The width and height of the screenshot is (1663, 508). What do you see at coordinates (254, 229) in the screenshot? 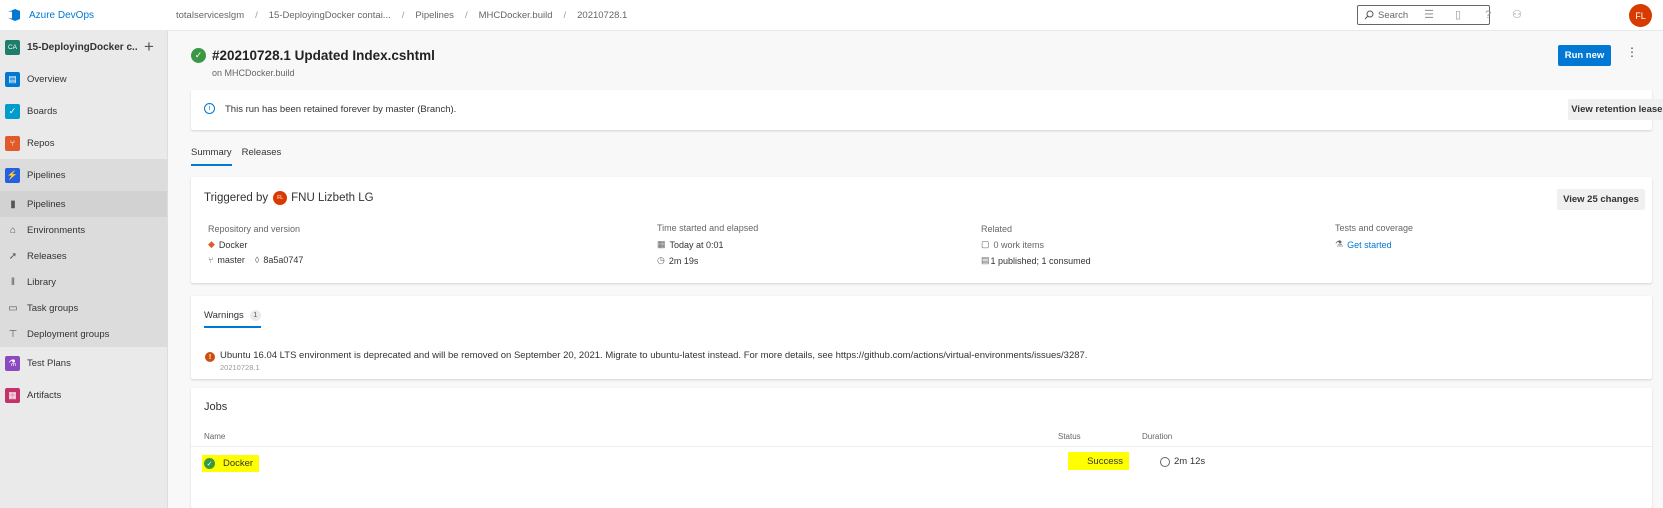
I see `repository-heading: Repository and version` at bounding box center [254, 229].